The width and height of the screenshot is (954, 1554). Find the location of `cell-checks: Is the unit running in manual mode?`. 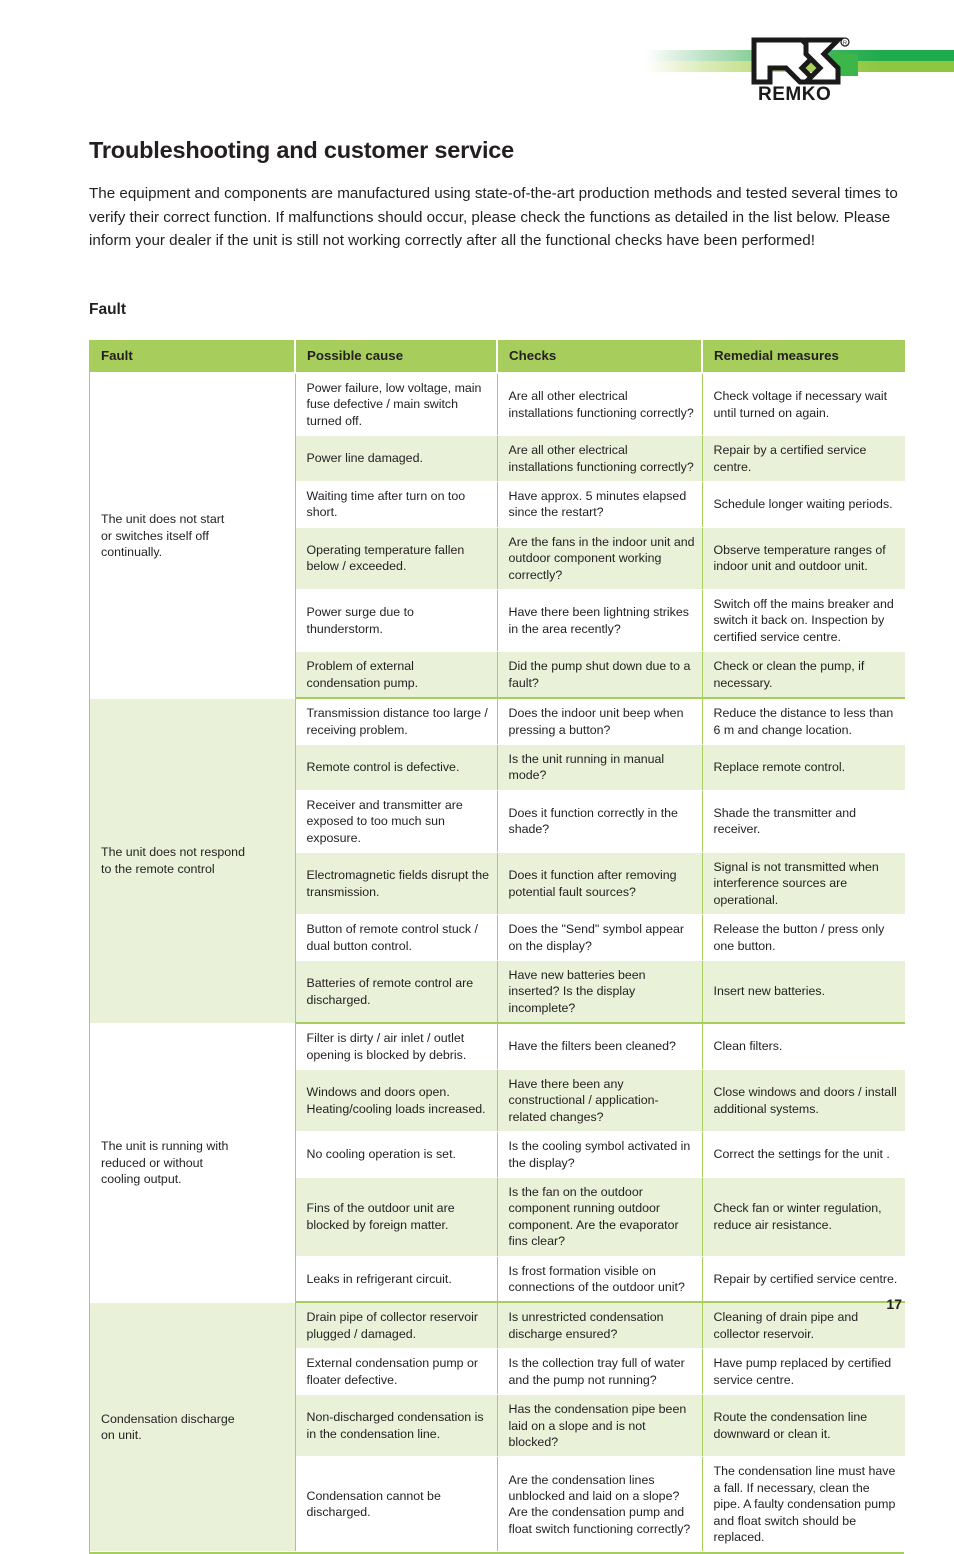

cell-checks: Is the unit running in manual mode? is located at coordinates (600, 767).